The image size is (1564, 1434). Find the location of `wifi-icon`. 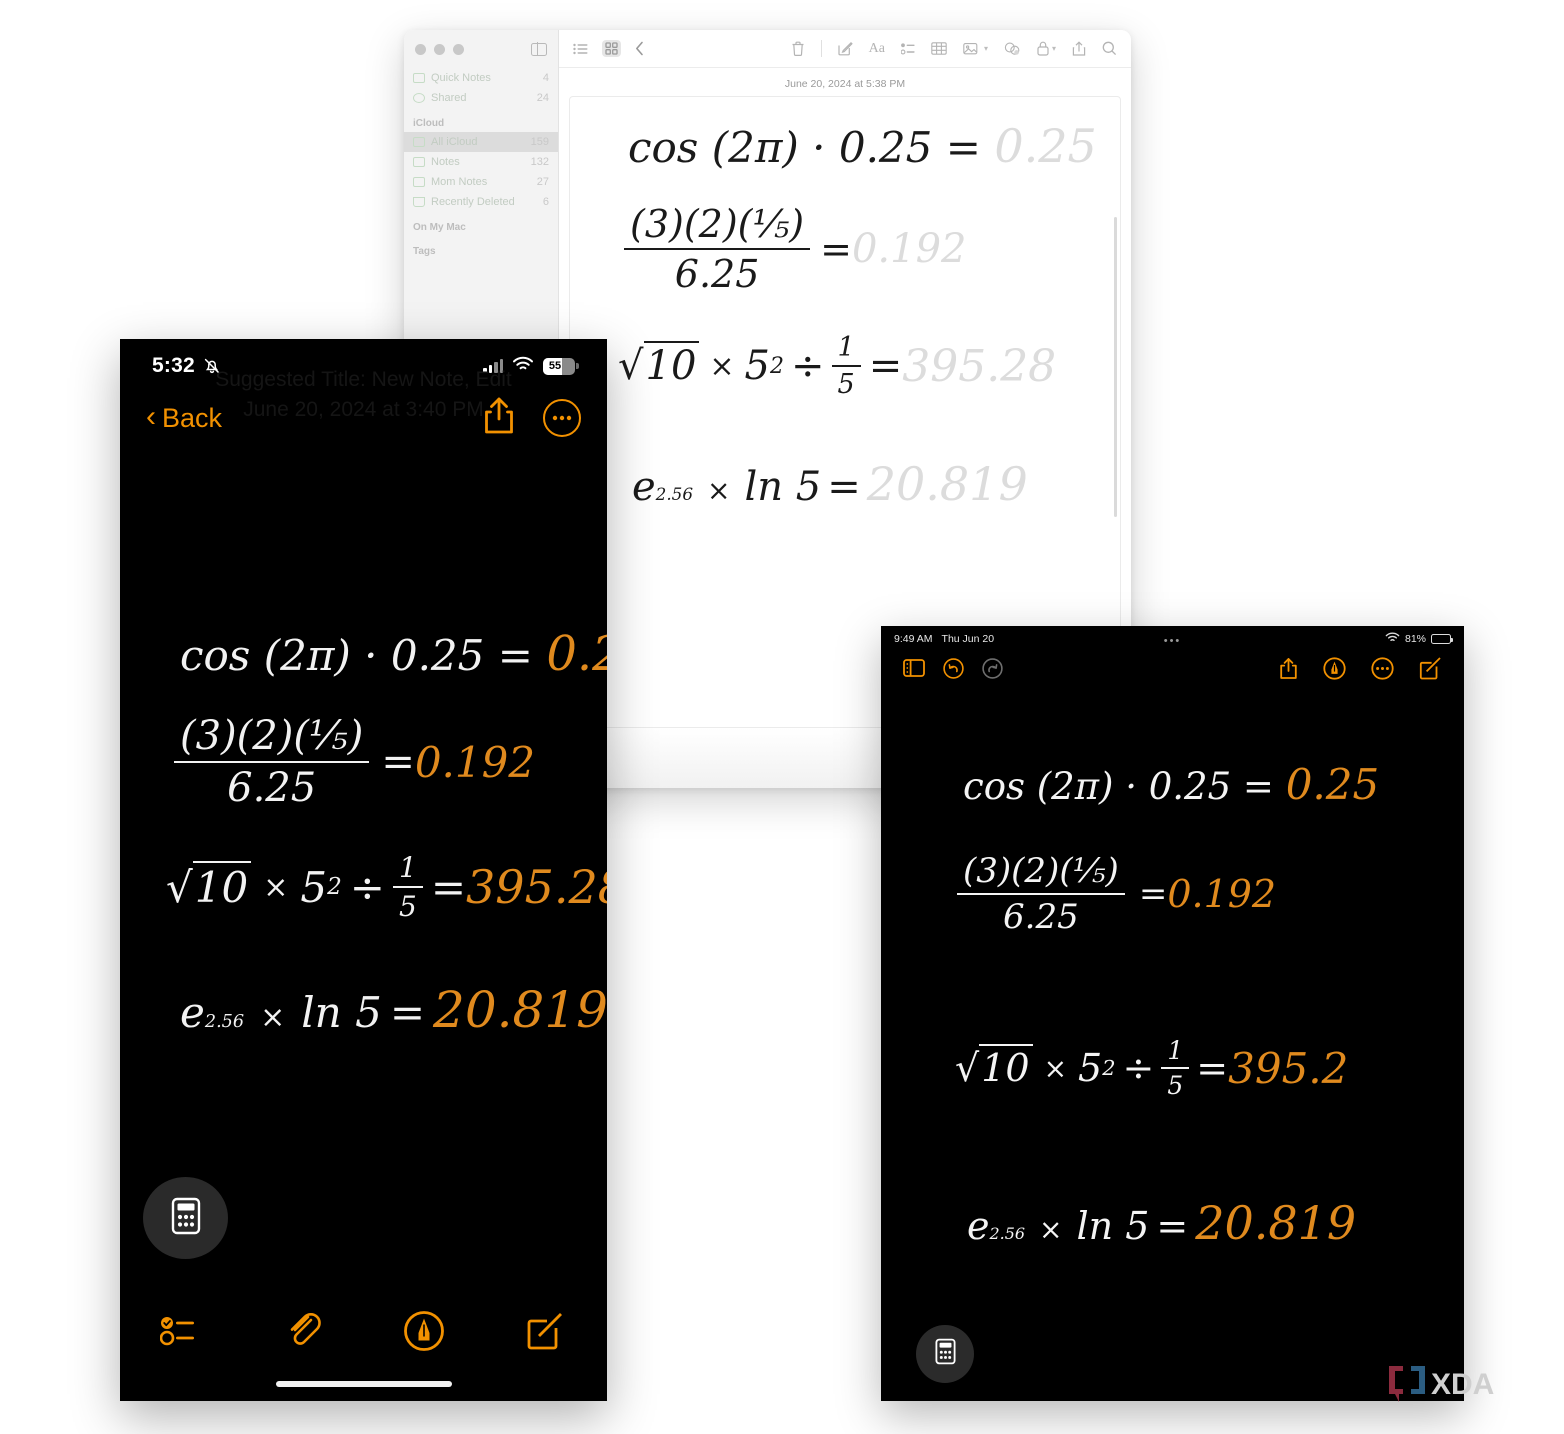

wifi-icon is located at coordinates (523, 366).